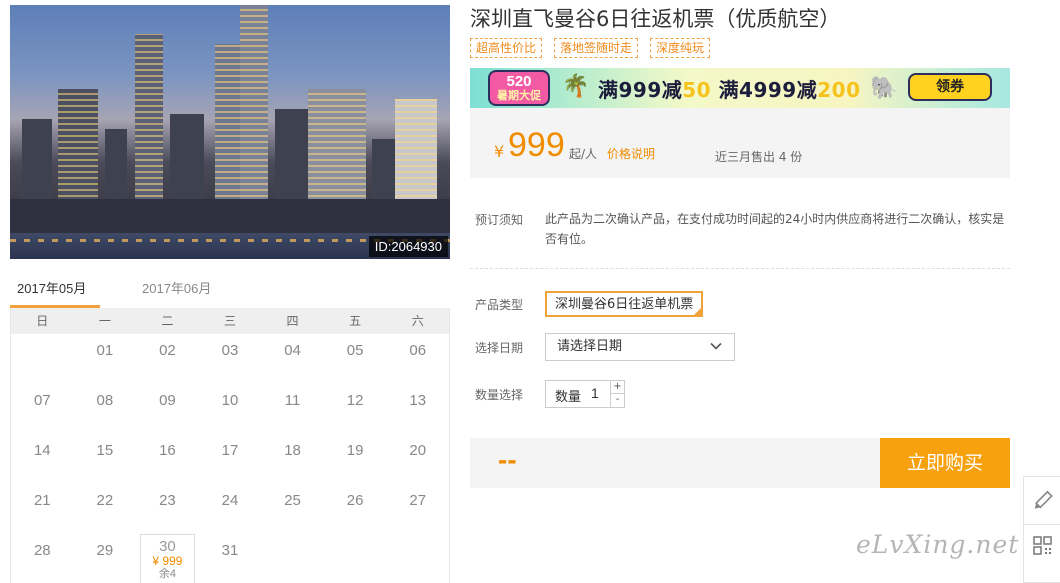 Image resolution: width=1060 pixels, height=583 pixels. Describe the element at coordinates (355, 500) in the screenshot. I see `calendar-day: 26` at that location.